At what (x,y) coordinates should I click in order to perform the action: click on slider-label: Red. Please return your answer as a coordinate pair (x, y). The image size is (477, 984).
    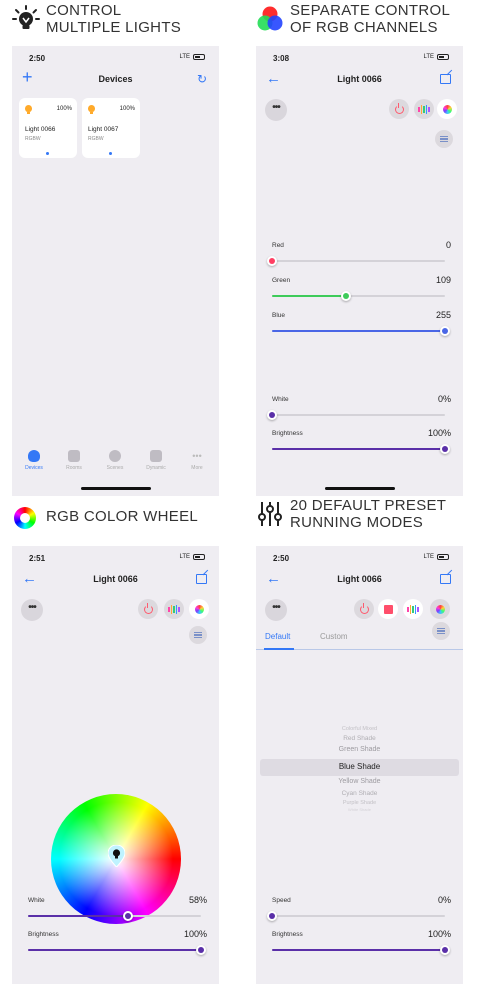
    Looking at the image, I should click on (278, 245).